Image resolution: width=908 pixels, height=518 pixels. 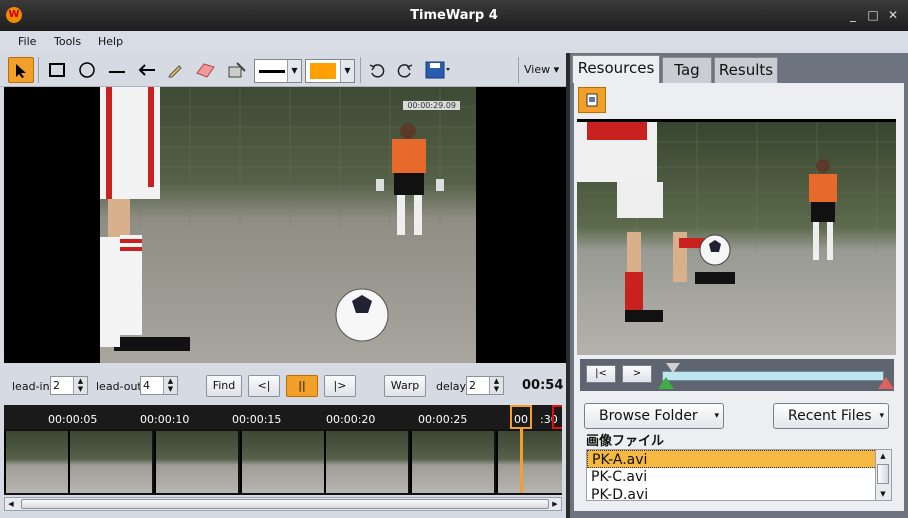 What do you see at coordinates (732, 477) in the screenshot?
I see `list-item: PK-C.avi` at bounding box center [732, 477].